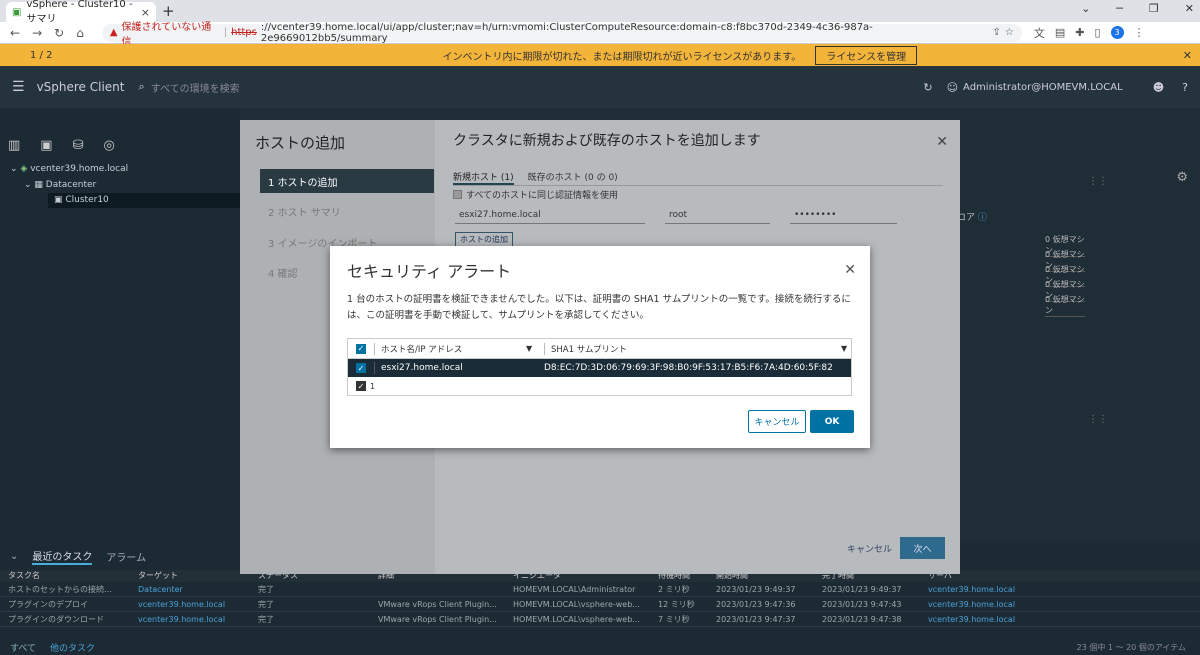  Describe the element at coordinates (1098, 419) in the screenshot. I see `card-drag-icon: ⋮⋮` at that location.